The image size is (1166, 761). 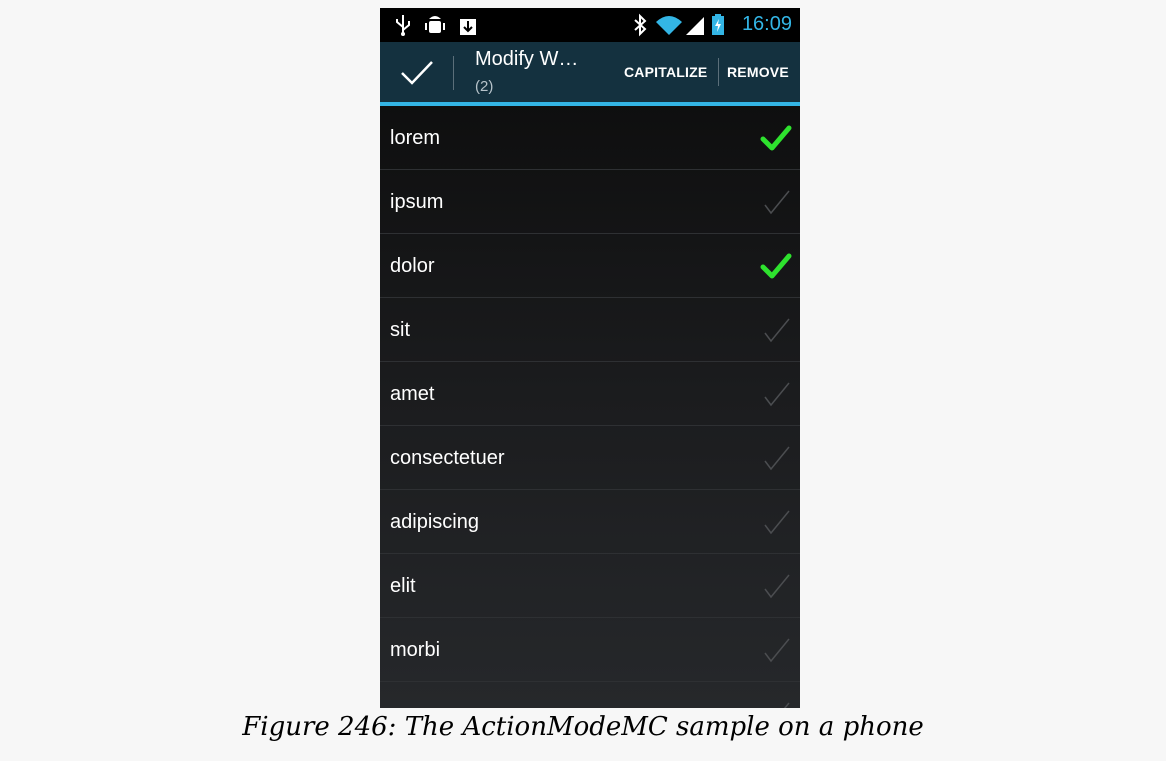 I want to click on list-item-amet: amet, so click(x=590, y=394).